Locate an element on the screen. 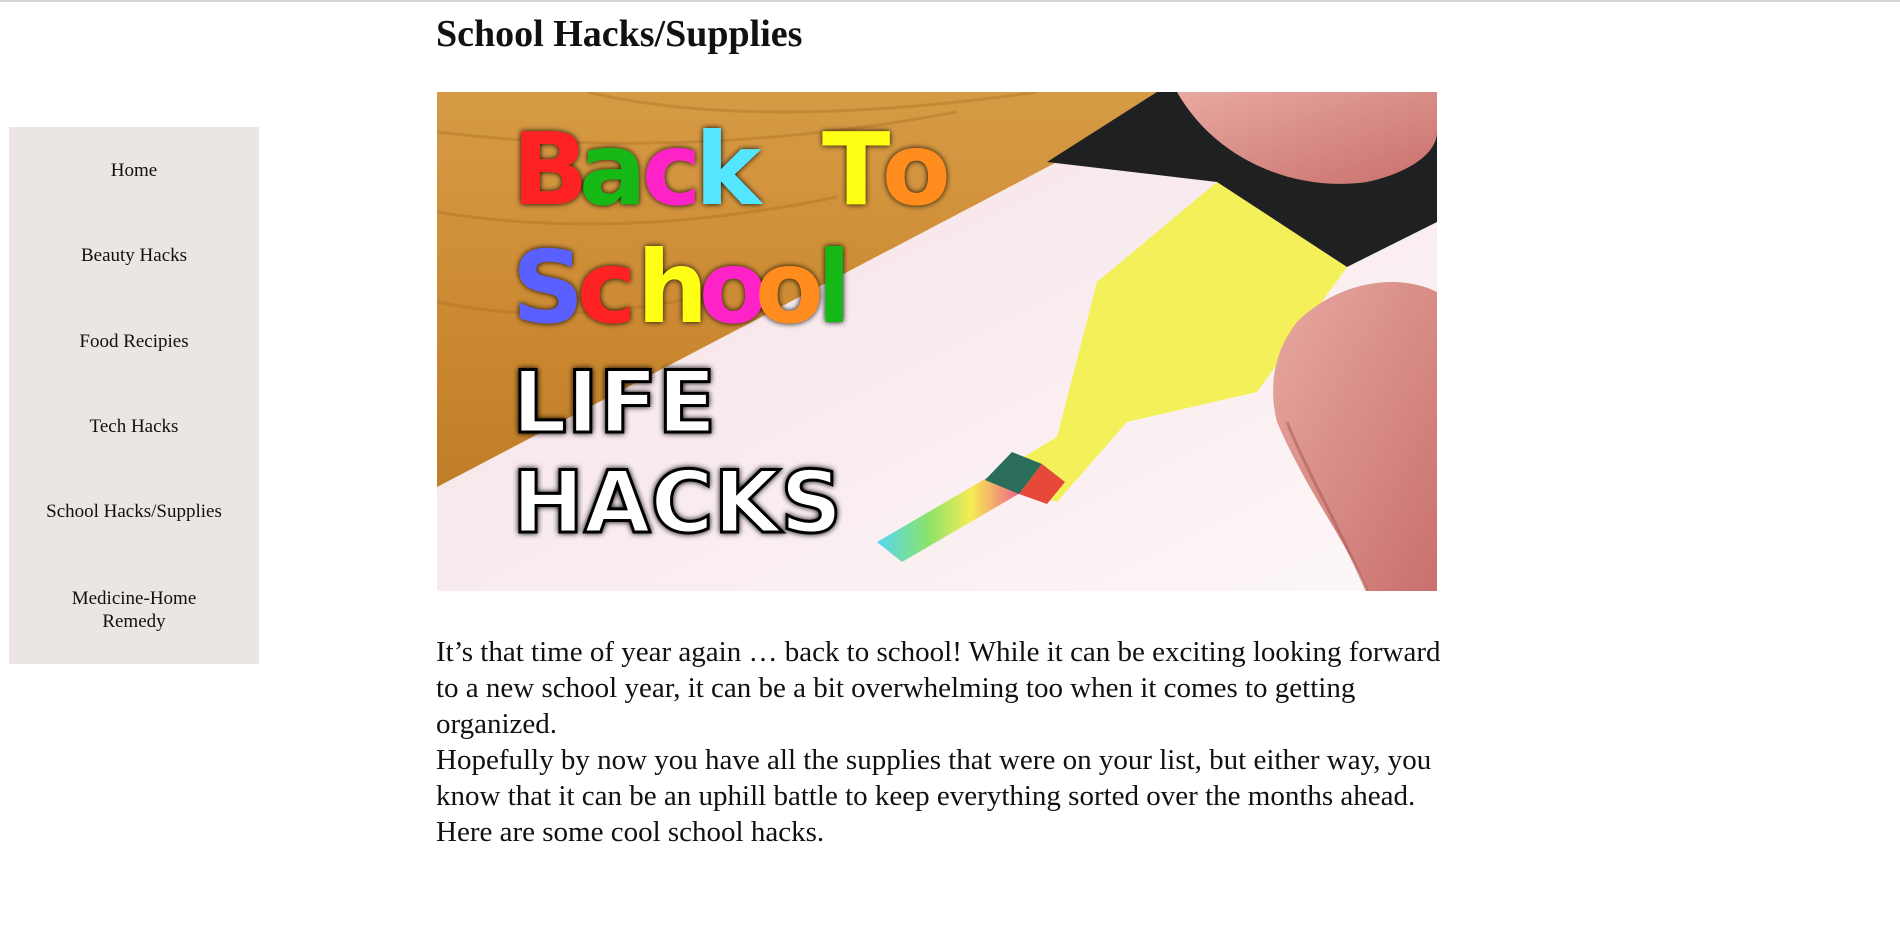 This screenshot has width=1900, height=944. page-title: School Hacks/Supplies is located at coordinates (619, 34).